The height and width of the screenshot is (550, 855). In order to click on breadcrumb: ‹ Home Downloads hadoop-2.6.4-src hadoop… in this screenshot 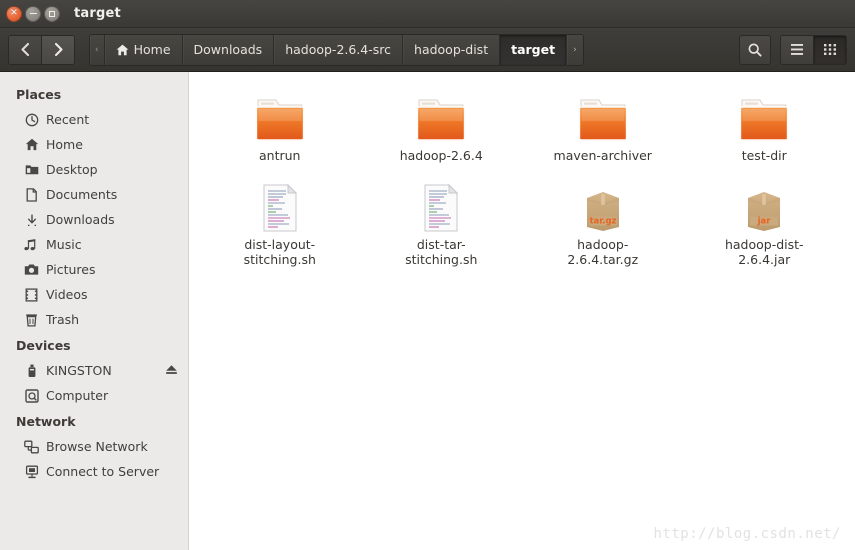, I will do `click(336, 49)`.